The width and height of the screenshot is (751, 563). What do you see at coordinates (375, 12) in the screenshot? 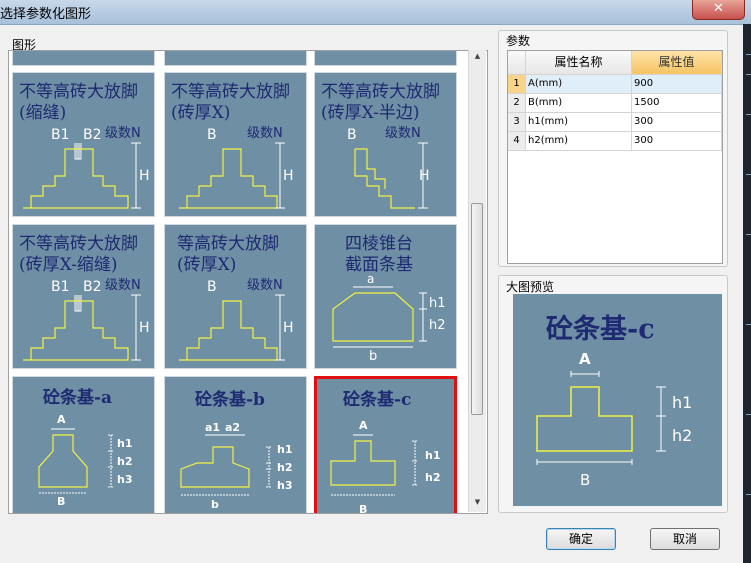
I see `title-bar: 选择参数化图形 ✕` at bounding box center [375, 12].